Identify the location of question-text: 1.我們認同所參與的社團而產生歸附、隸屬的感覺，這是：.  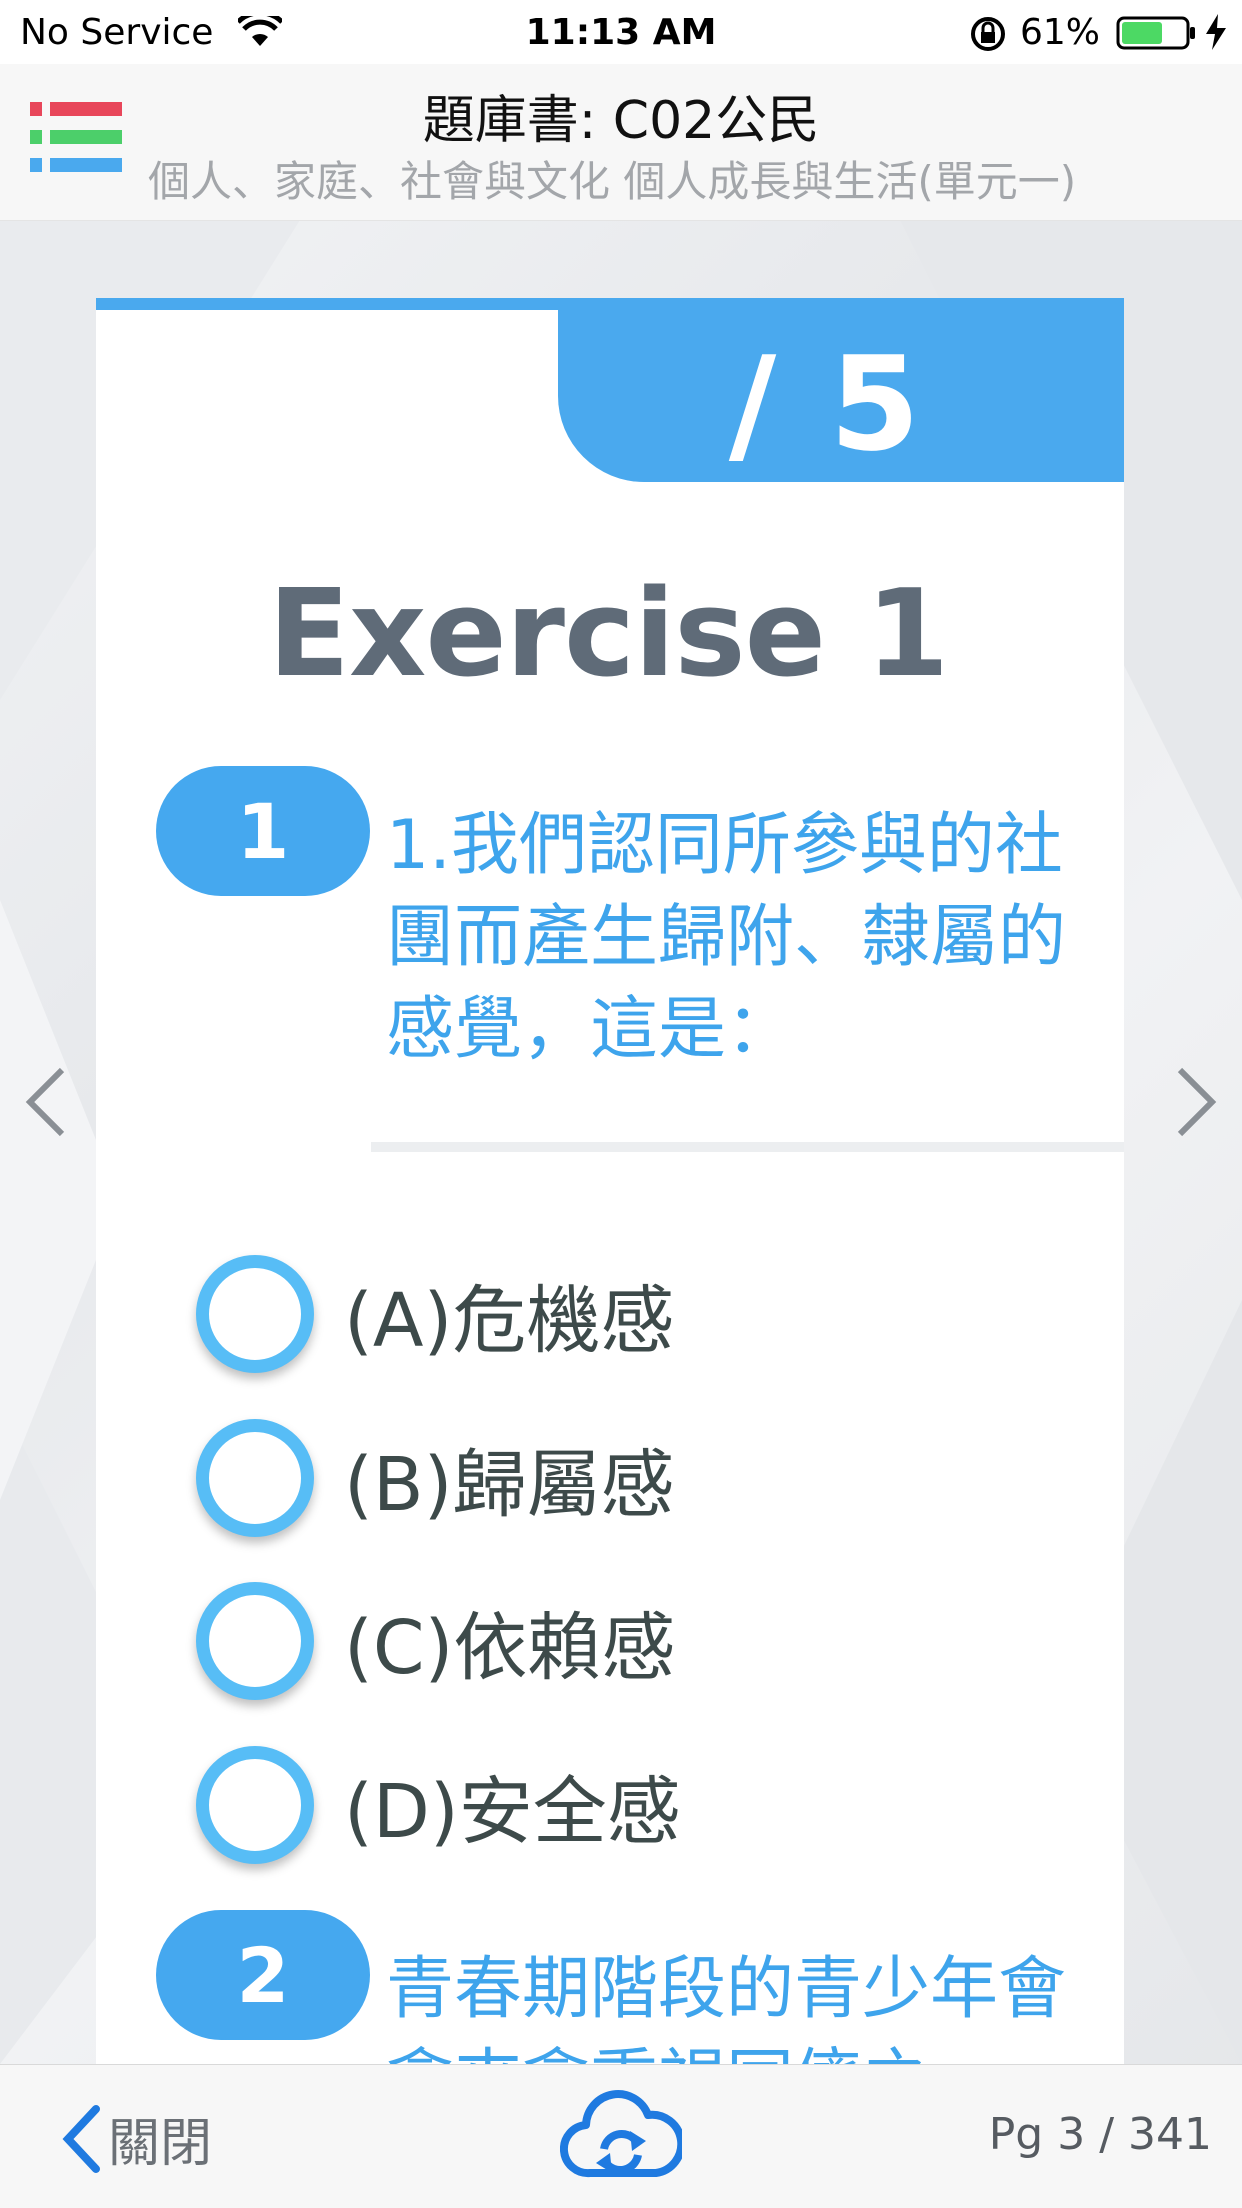
(726, 937).